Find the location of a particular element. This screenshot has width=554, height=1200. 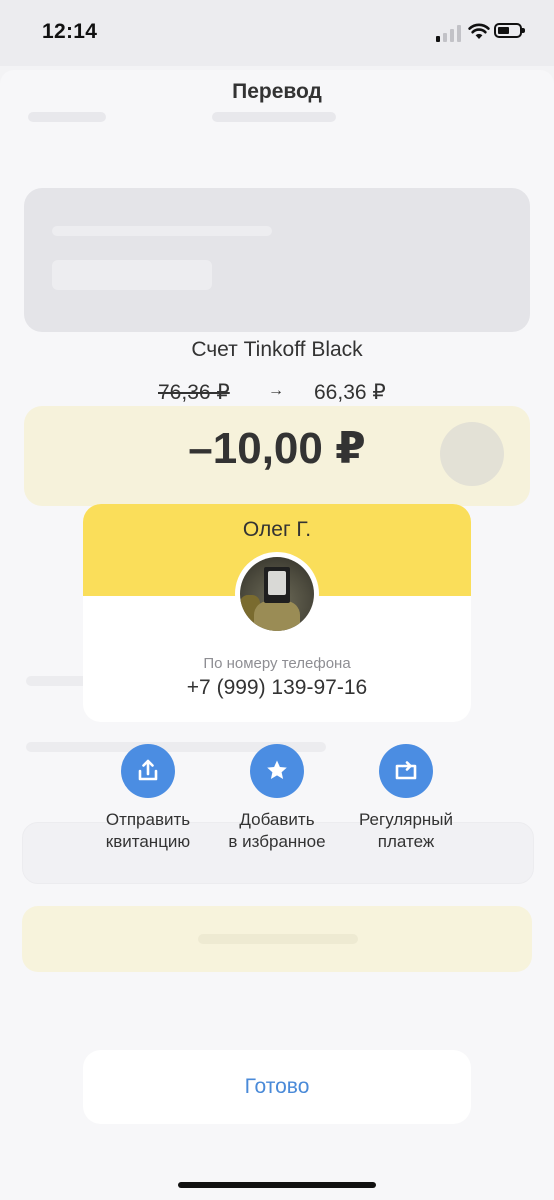

cellular-signal-icon is located at coordinates (449, 33).